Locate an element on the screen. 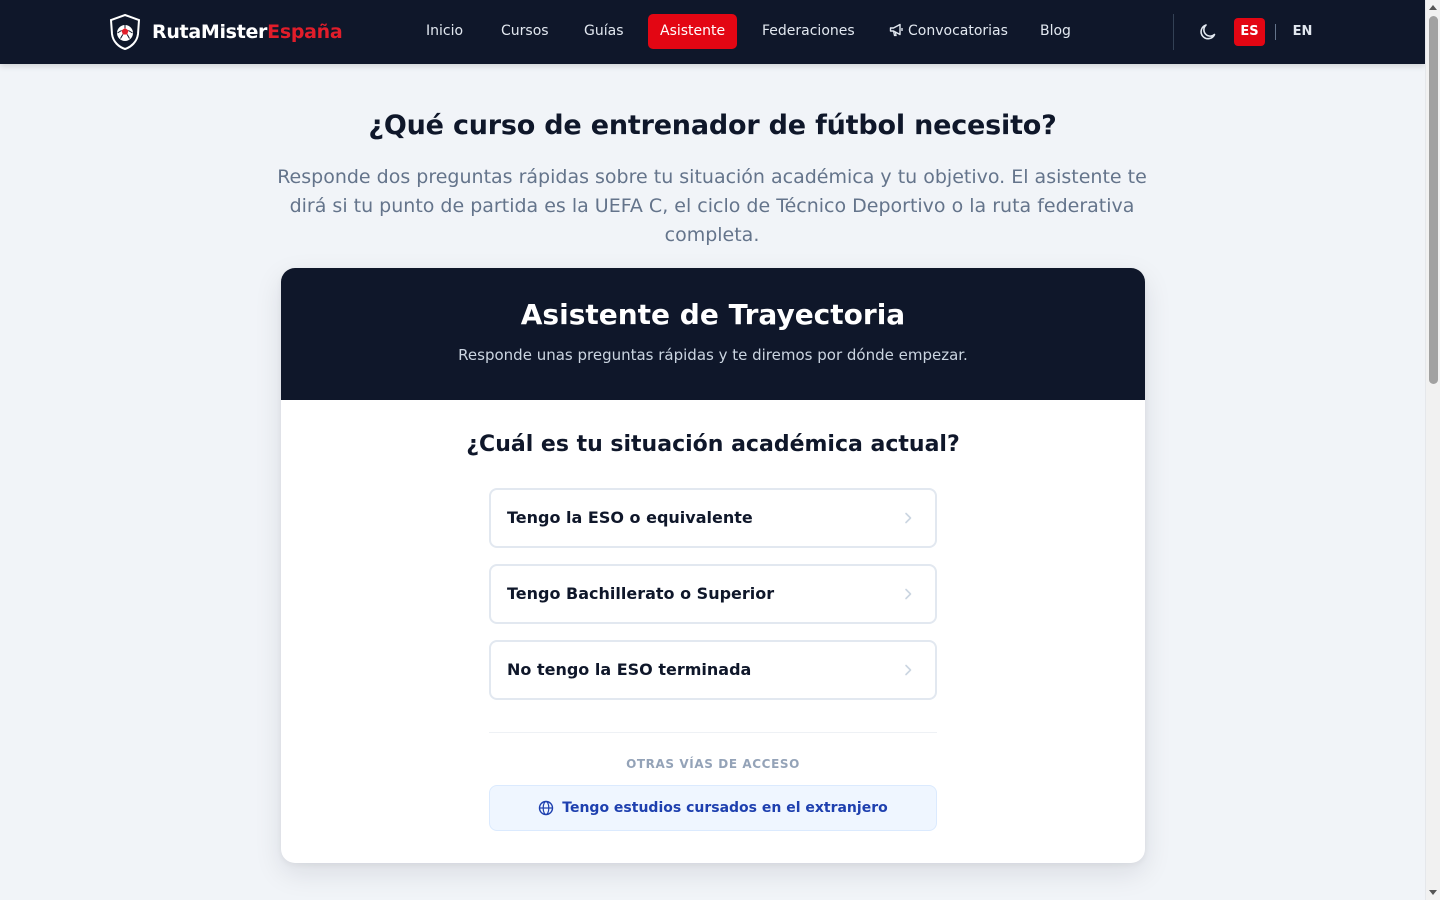 The height and width of the screenshot is (900, 1440). option-label: Tengo Bachillerato o Superior is located at coordinates (641, 593).